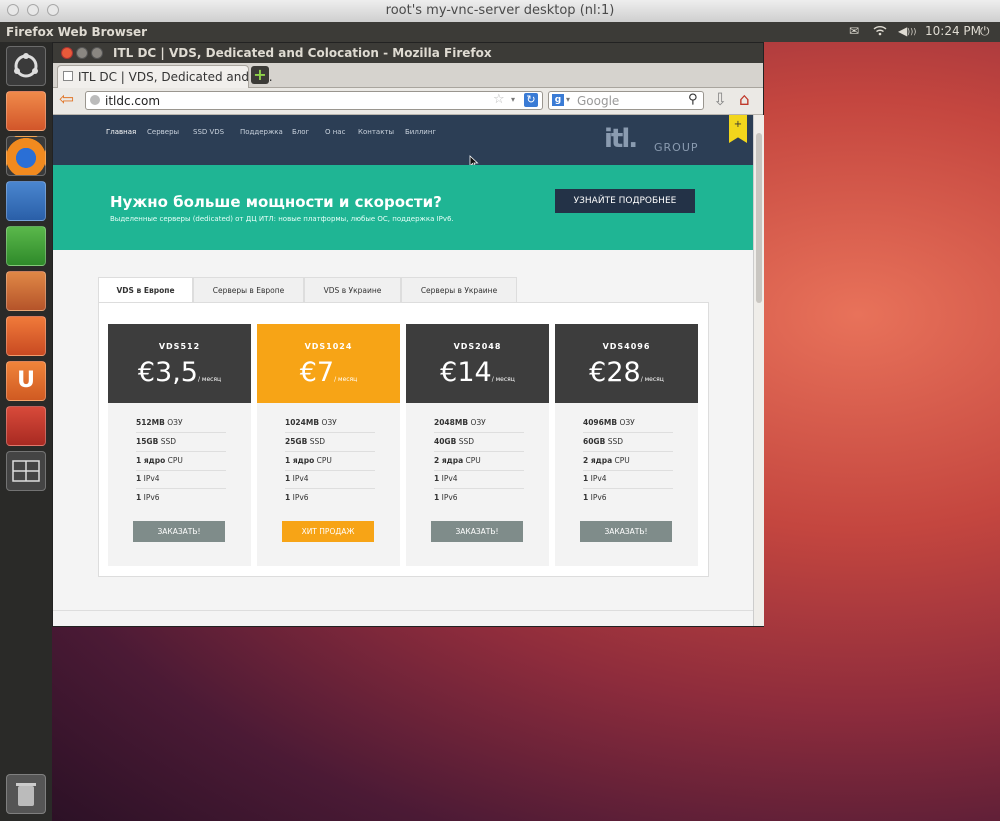  Describe the element at coordinates (403, 610) in the screenshot. I see `section-divider` at that location.